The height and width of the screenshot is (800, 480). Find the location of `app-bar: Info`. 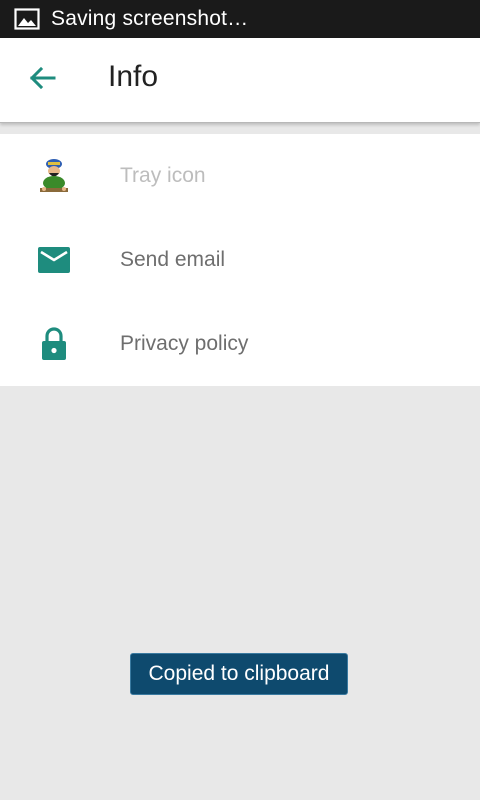

app-bar: Info is located at coordinates (240, 80).